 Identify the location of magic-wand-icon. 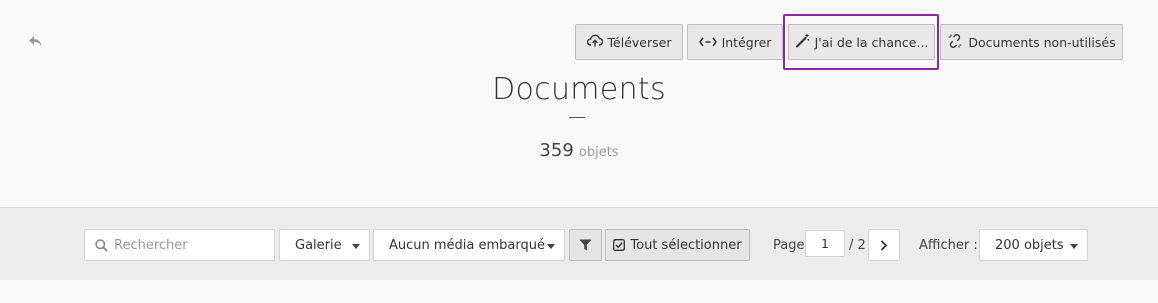
(802, 42).